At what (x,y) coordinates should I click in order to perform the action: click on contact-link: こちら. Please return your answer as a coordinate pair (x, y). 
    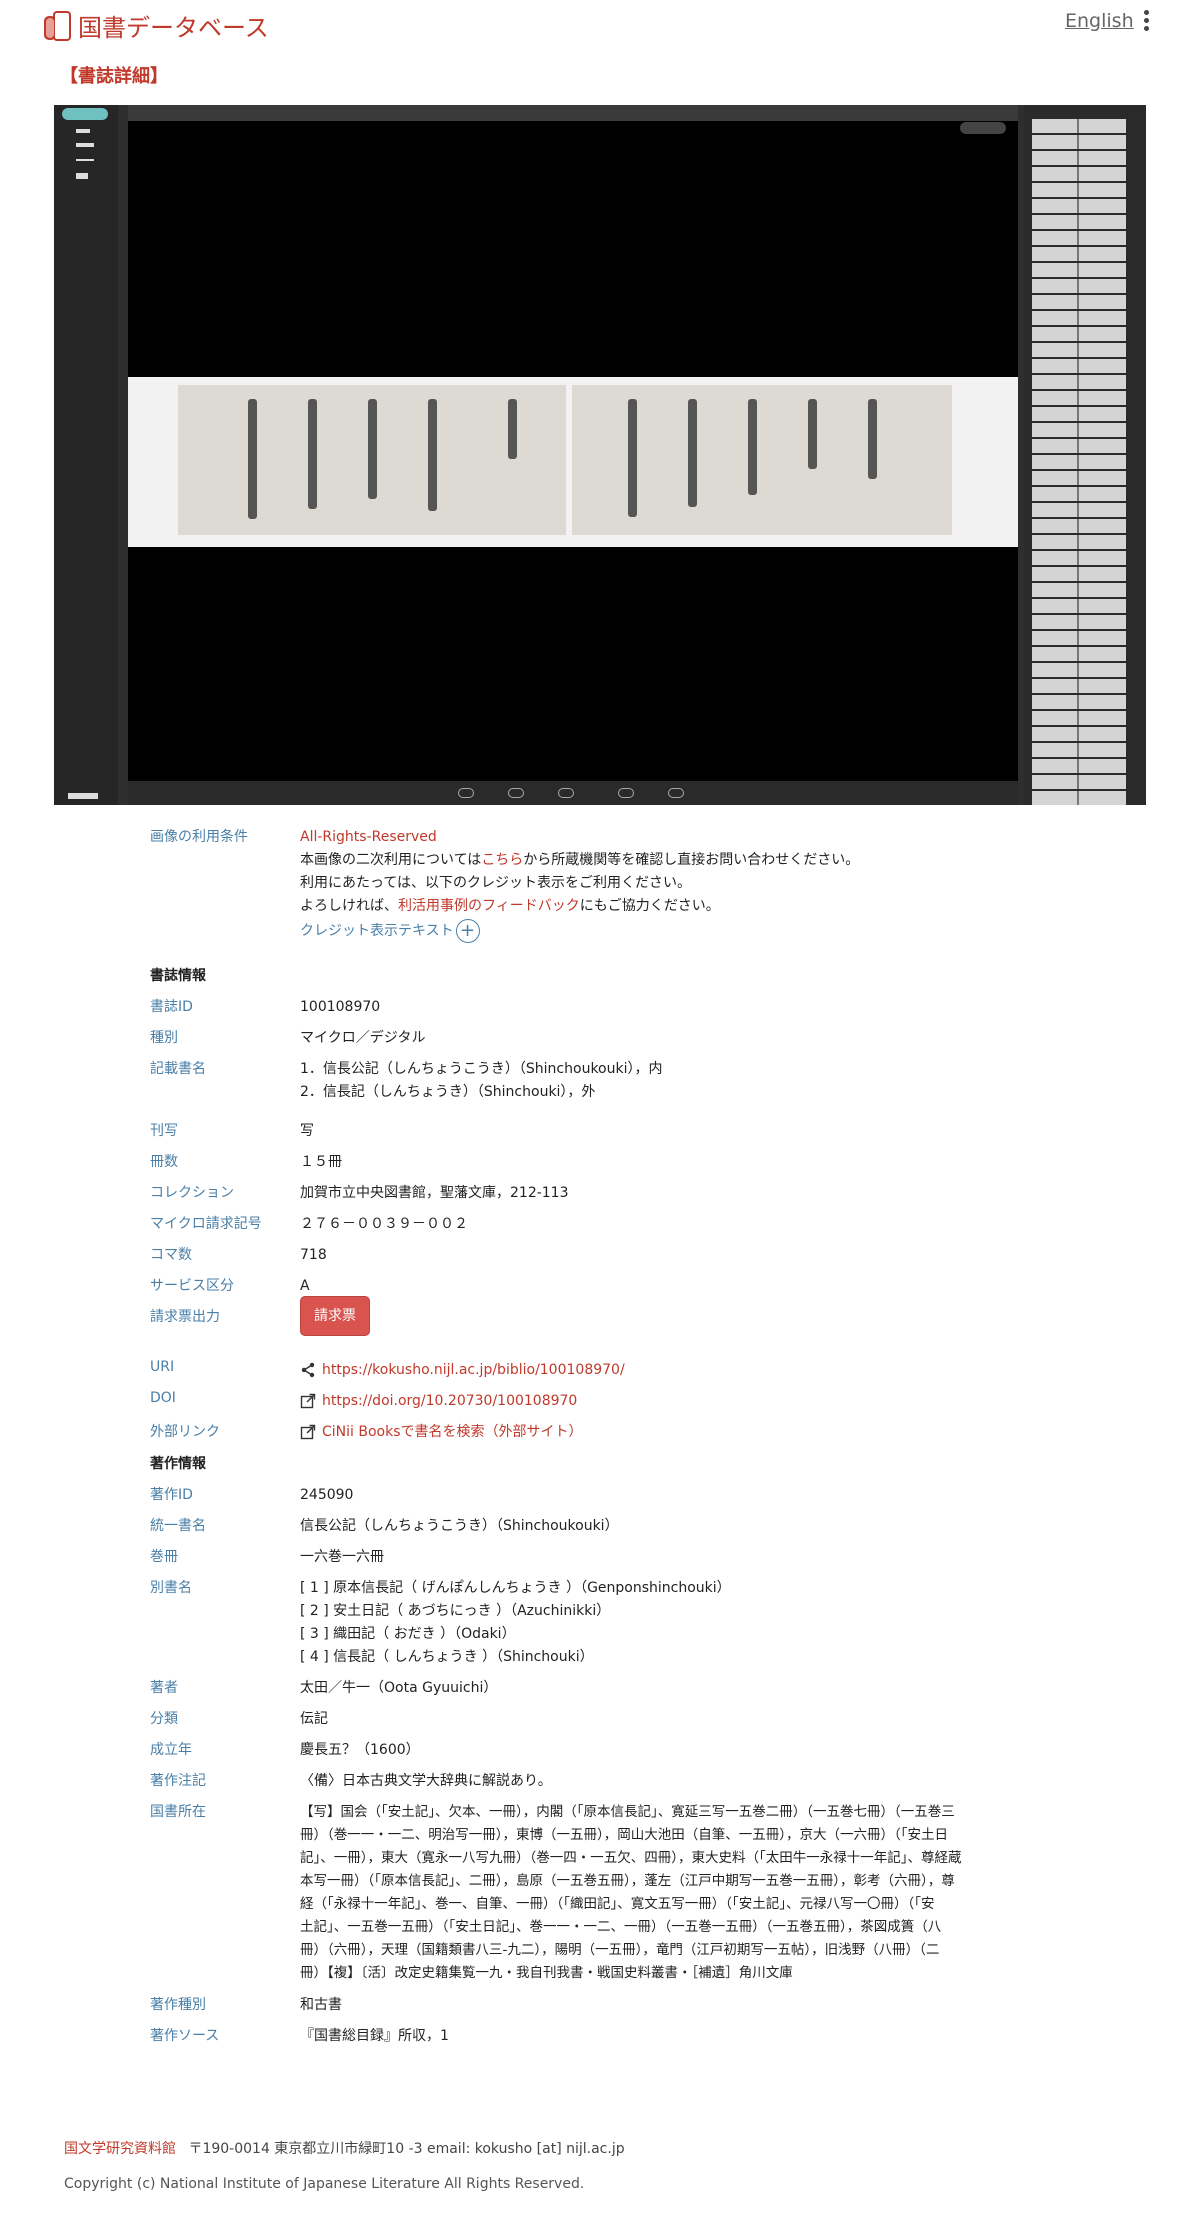
    Looking at the image, I should click on (502, 860).